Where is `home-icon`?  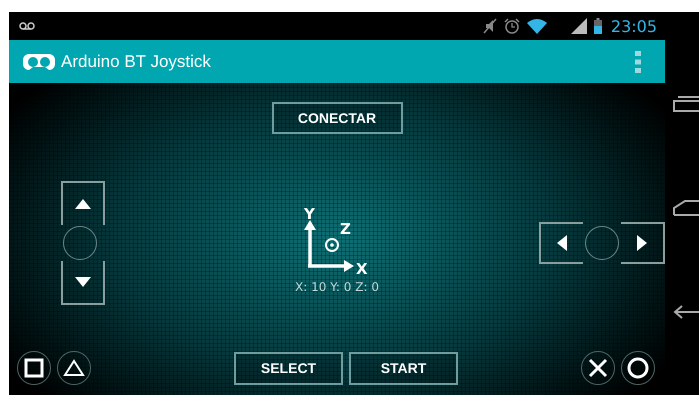
home-icon is located at coordinates (686, 208).